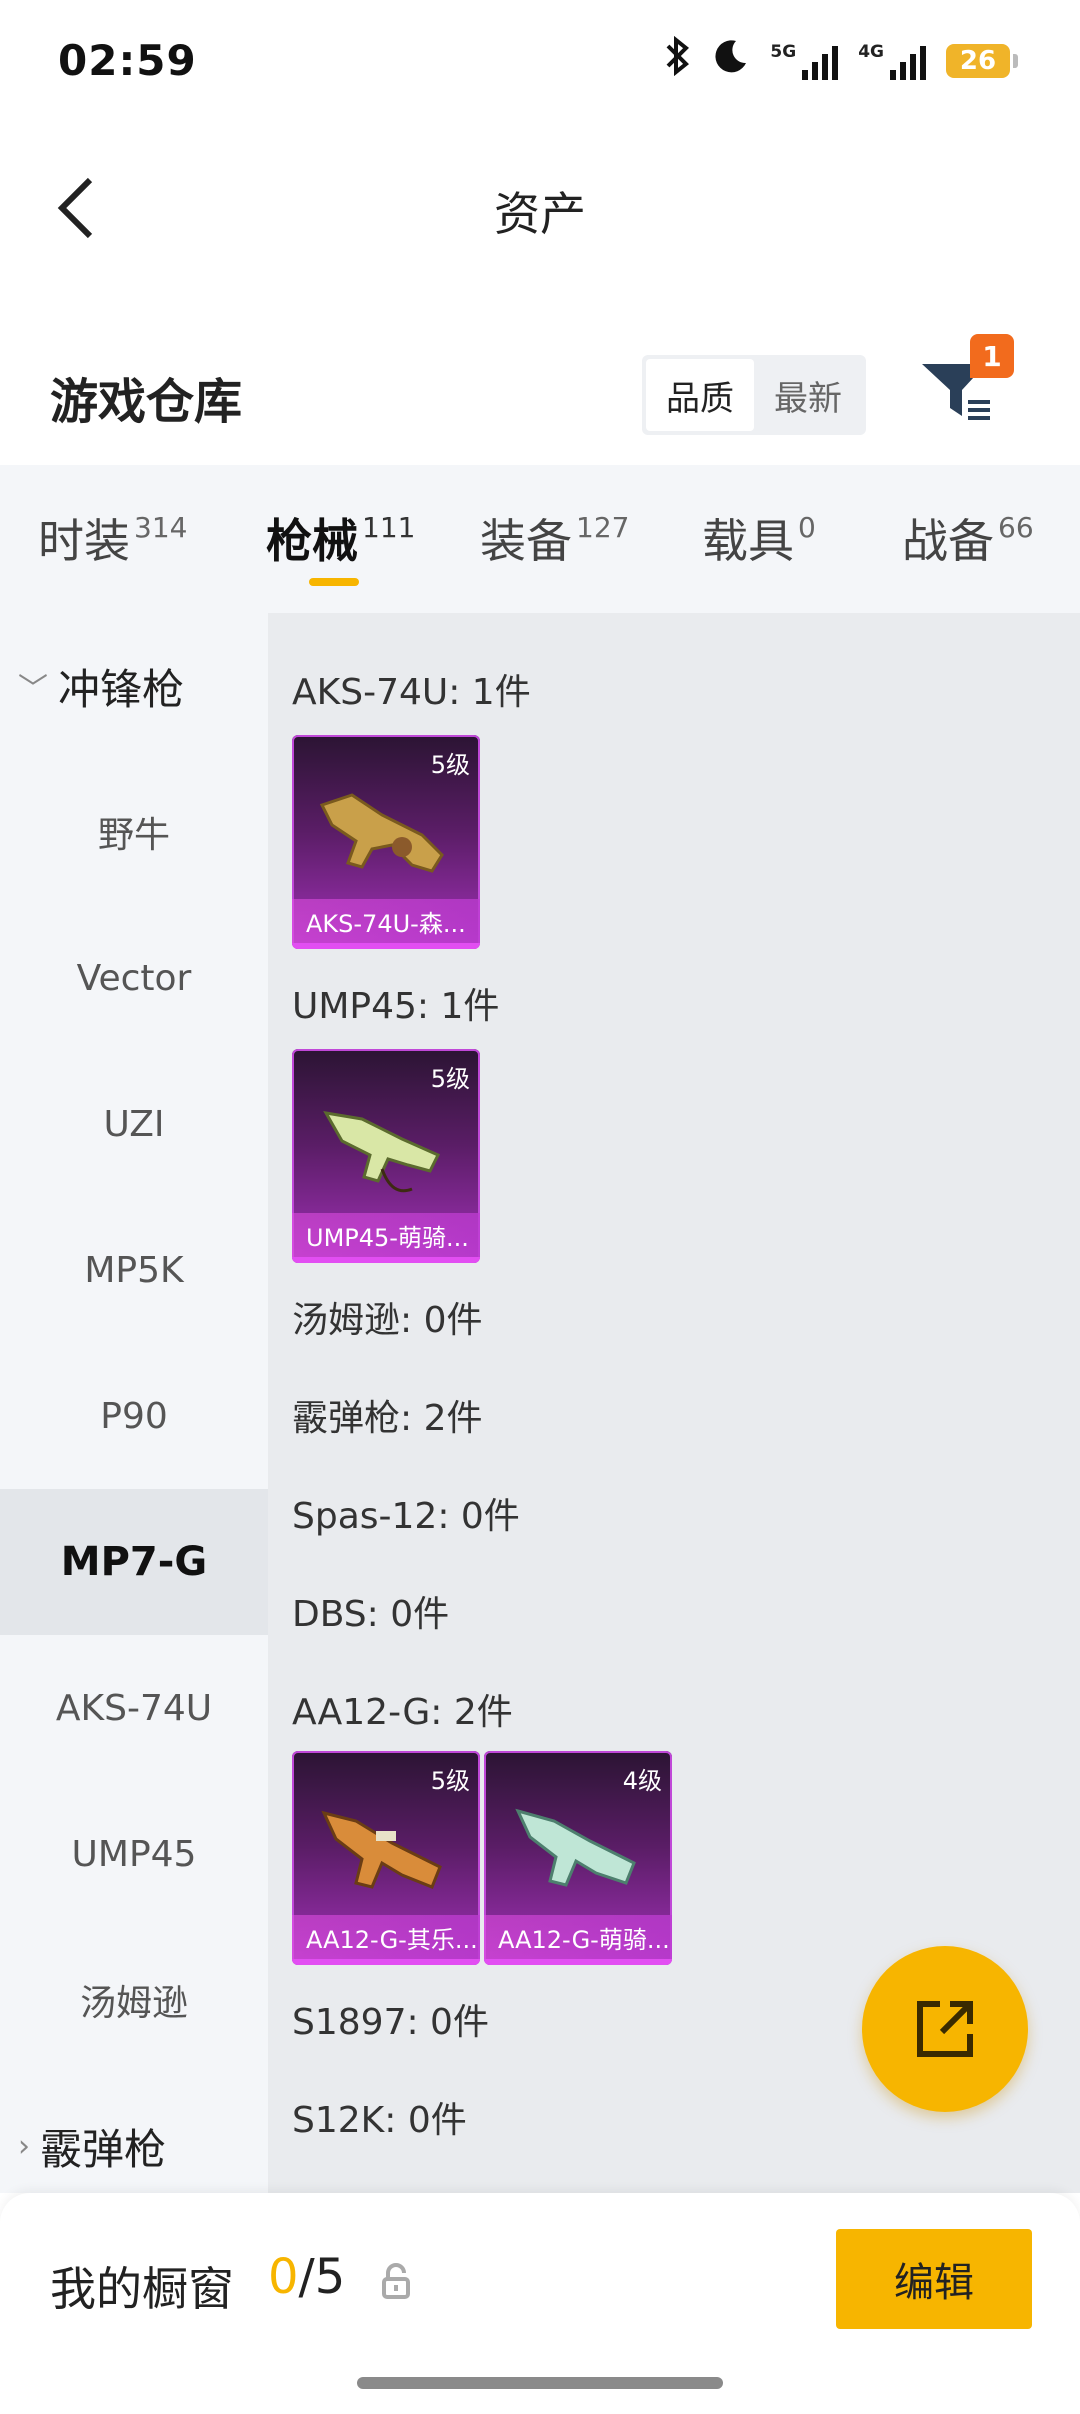 The width and height of the screenshot is (1080, 2414). I want to click on active-tab-indicator, so click(334, 582).